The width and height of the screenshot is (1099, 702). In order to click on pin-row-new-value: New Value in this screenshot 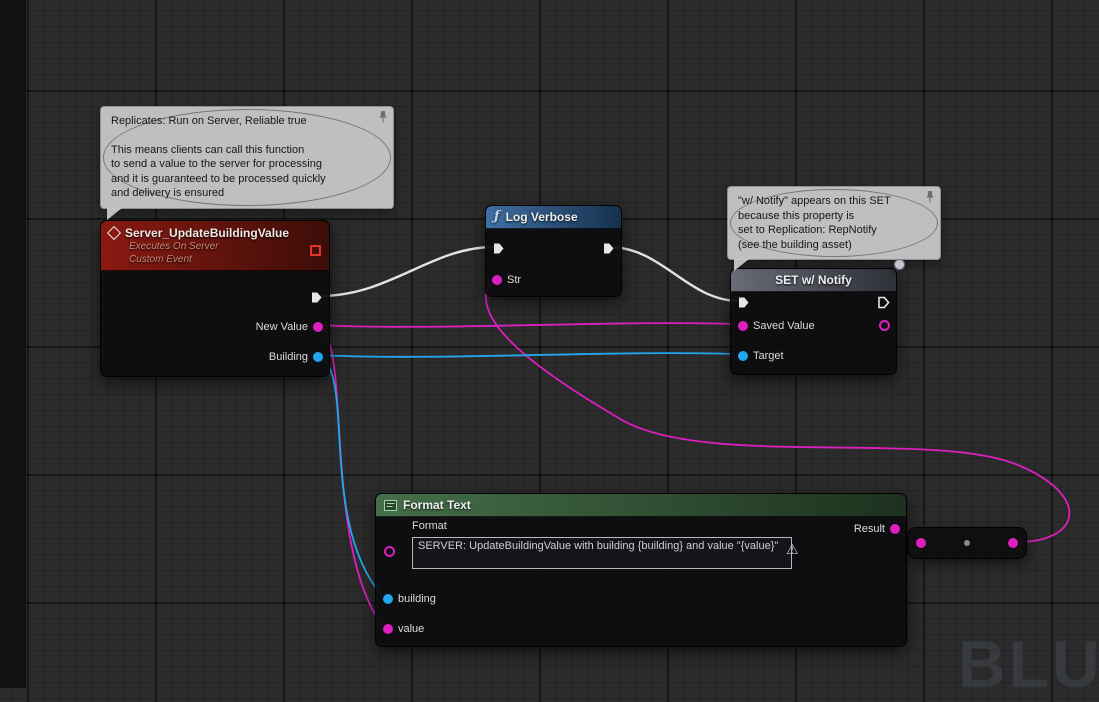, I will do `click(289, 327)`.